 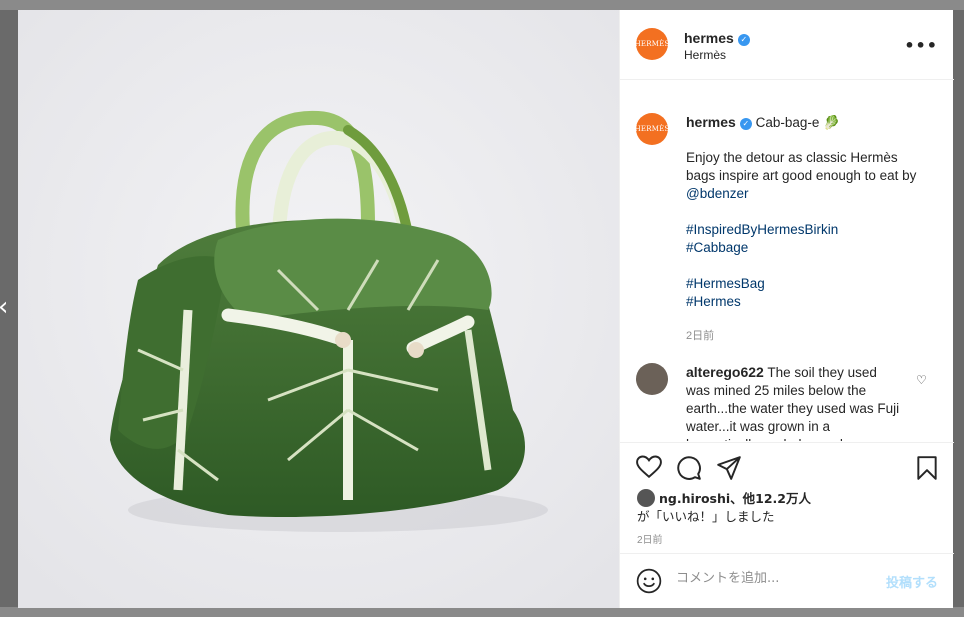 I want to click on save-bookmark-icon, so click(x=927, y=468).